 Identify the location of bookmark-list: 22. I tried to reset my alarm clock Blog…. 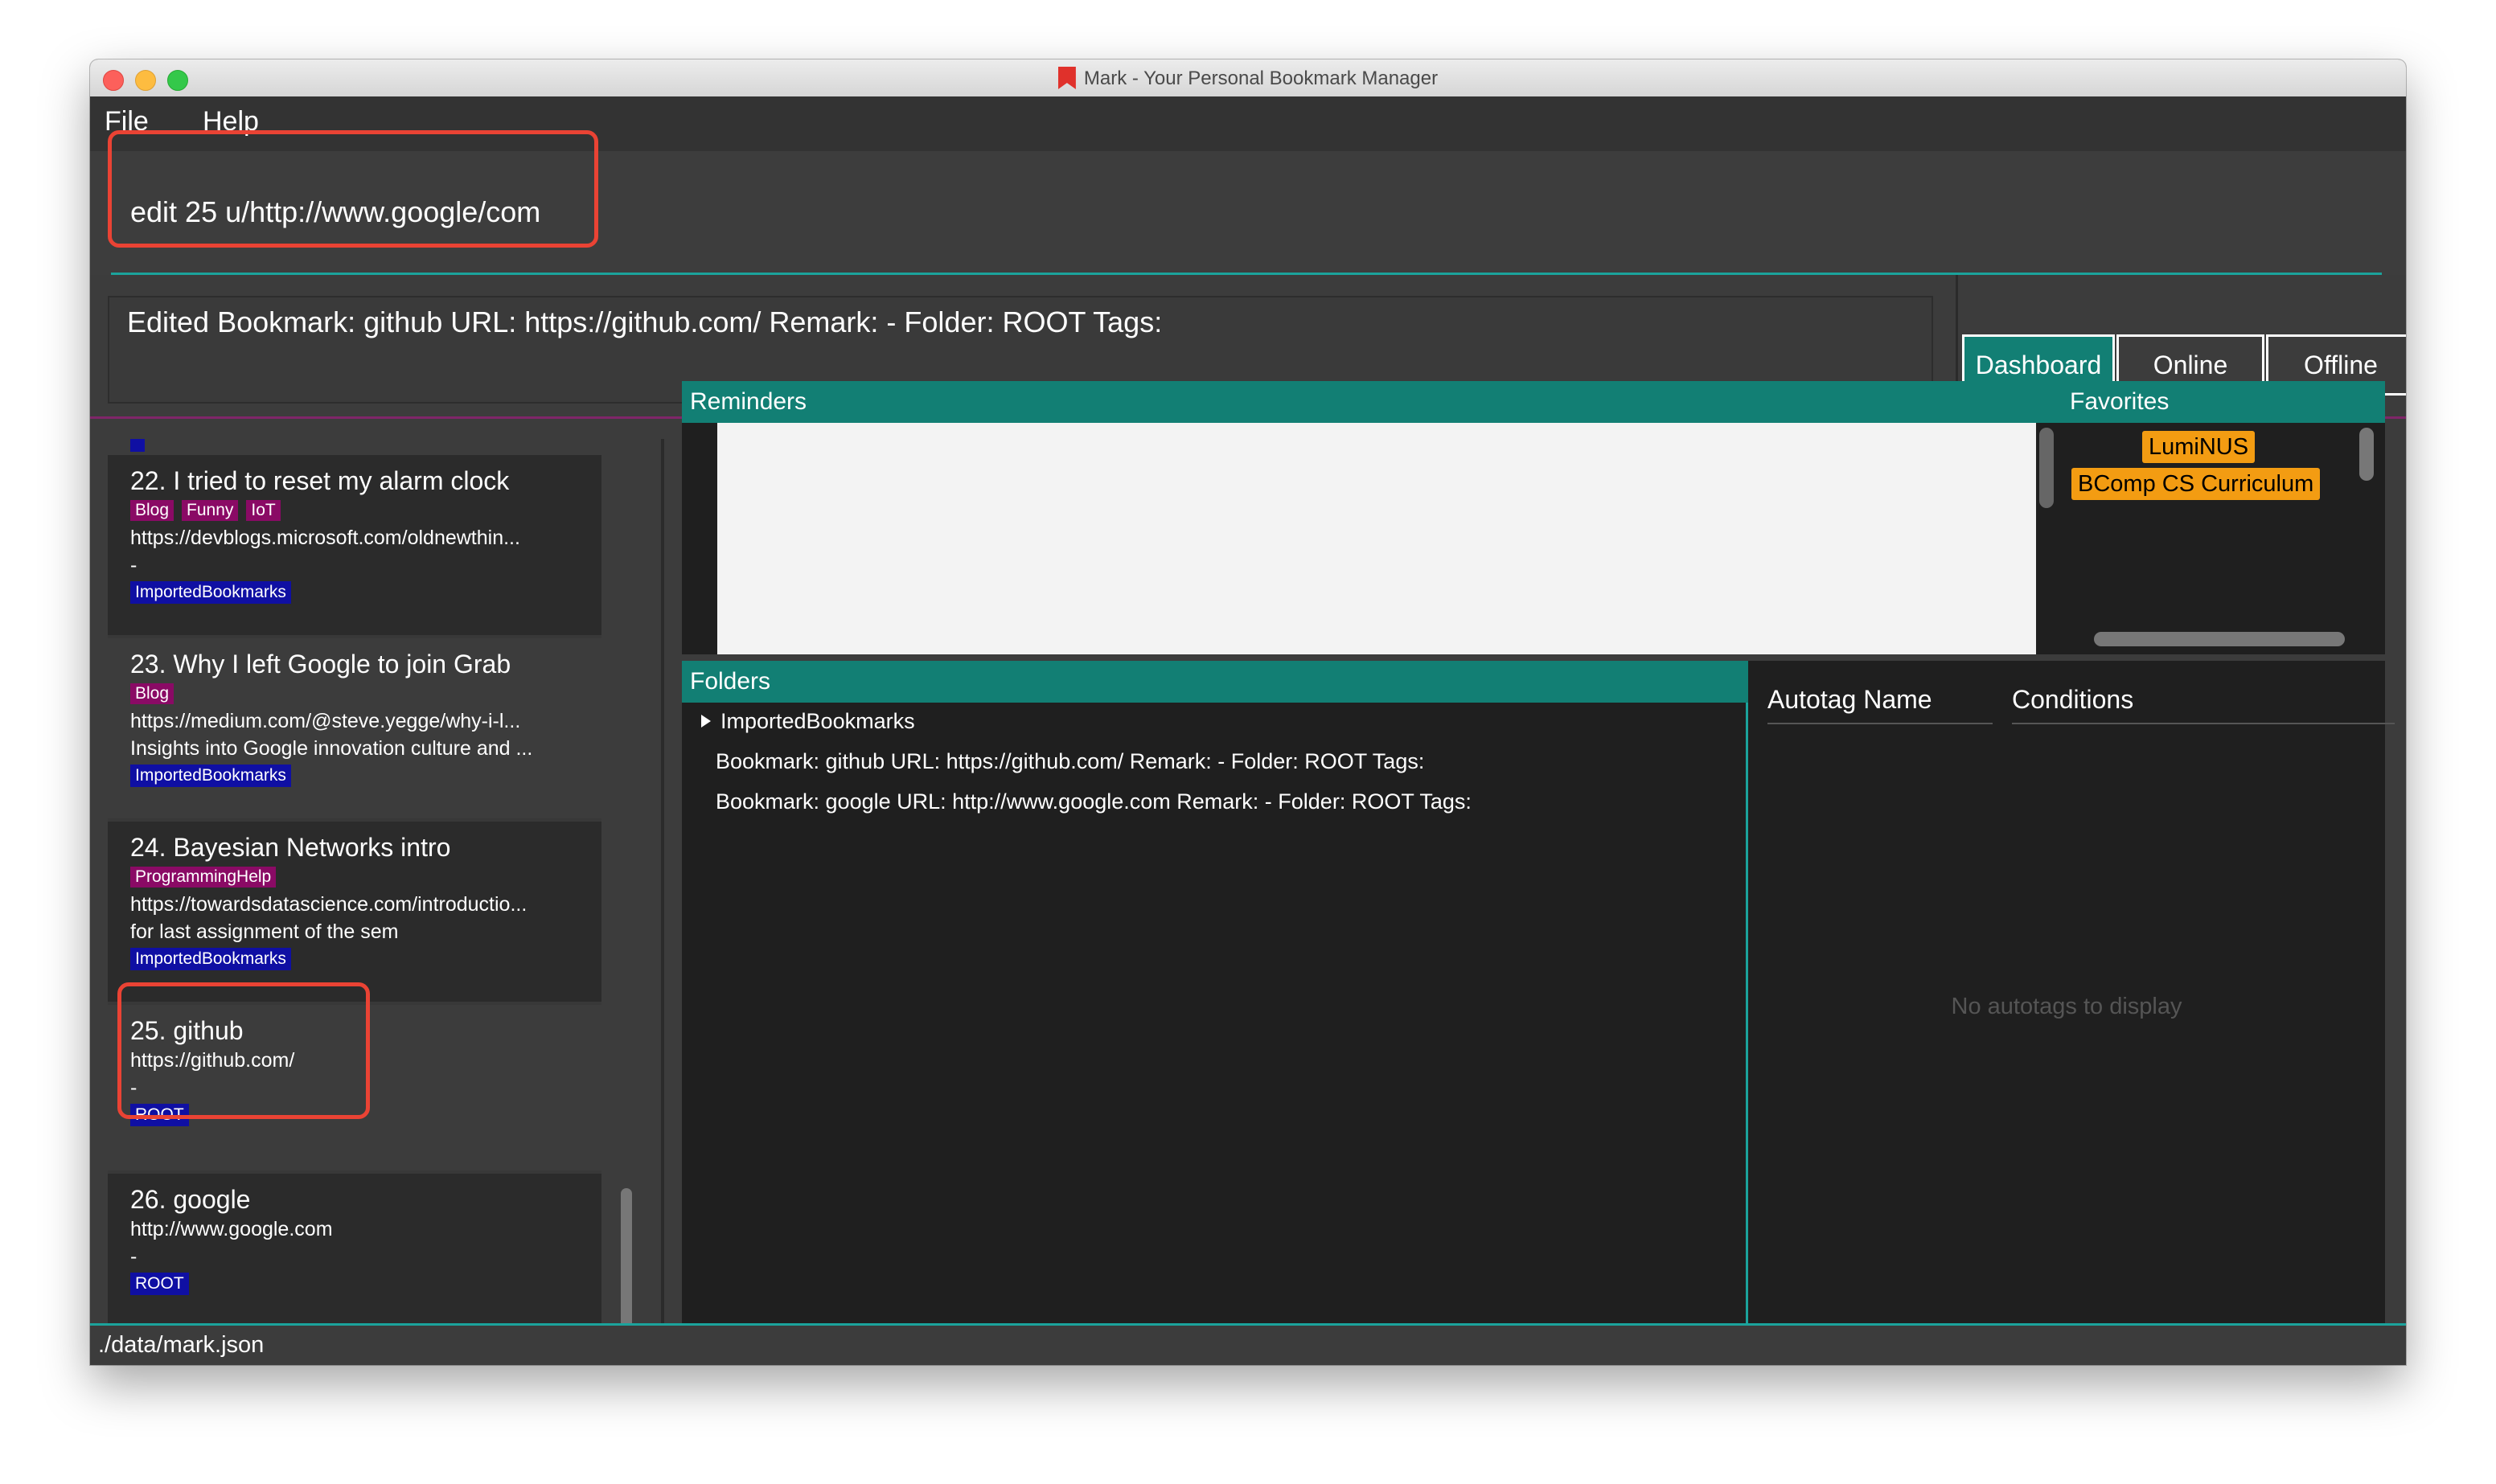
(354, 901).